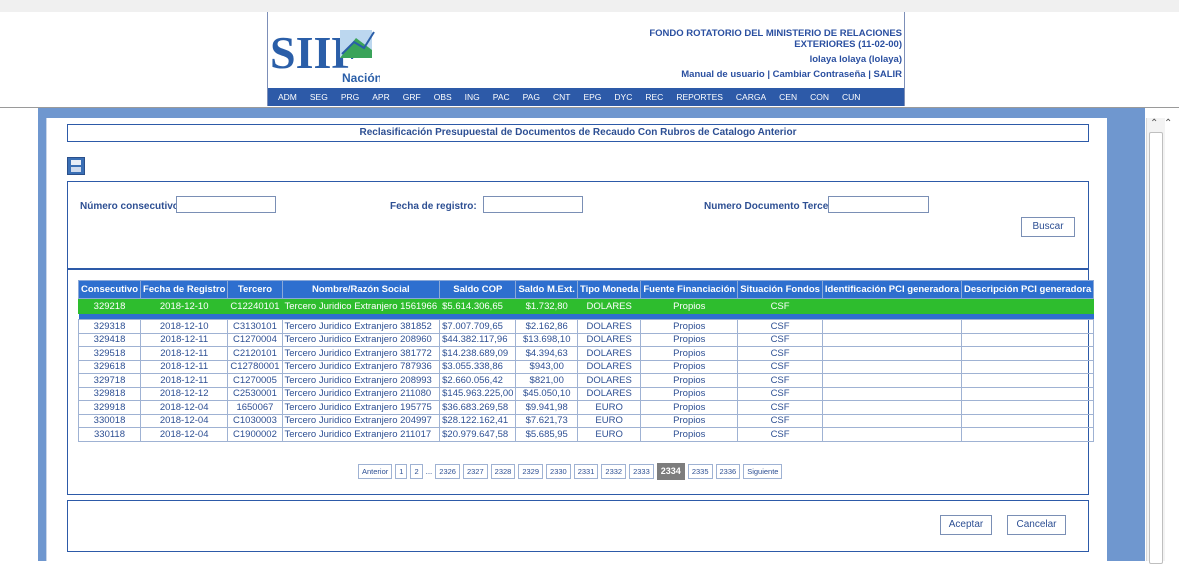 The image size is (1179, 564). Describe the element at coordinates (819, 97) in the screenshot. I see `menu-item-con: CON` at that location.